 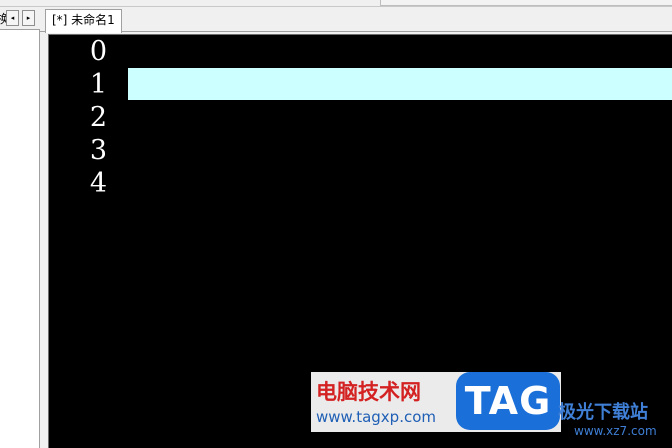 What do you see at coordinates (98, 51) in the screenshot?
I see `line-number: 0` at bounding box center [98, 51].